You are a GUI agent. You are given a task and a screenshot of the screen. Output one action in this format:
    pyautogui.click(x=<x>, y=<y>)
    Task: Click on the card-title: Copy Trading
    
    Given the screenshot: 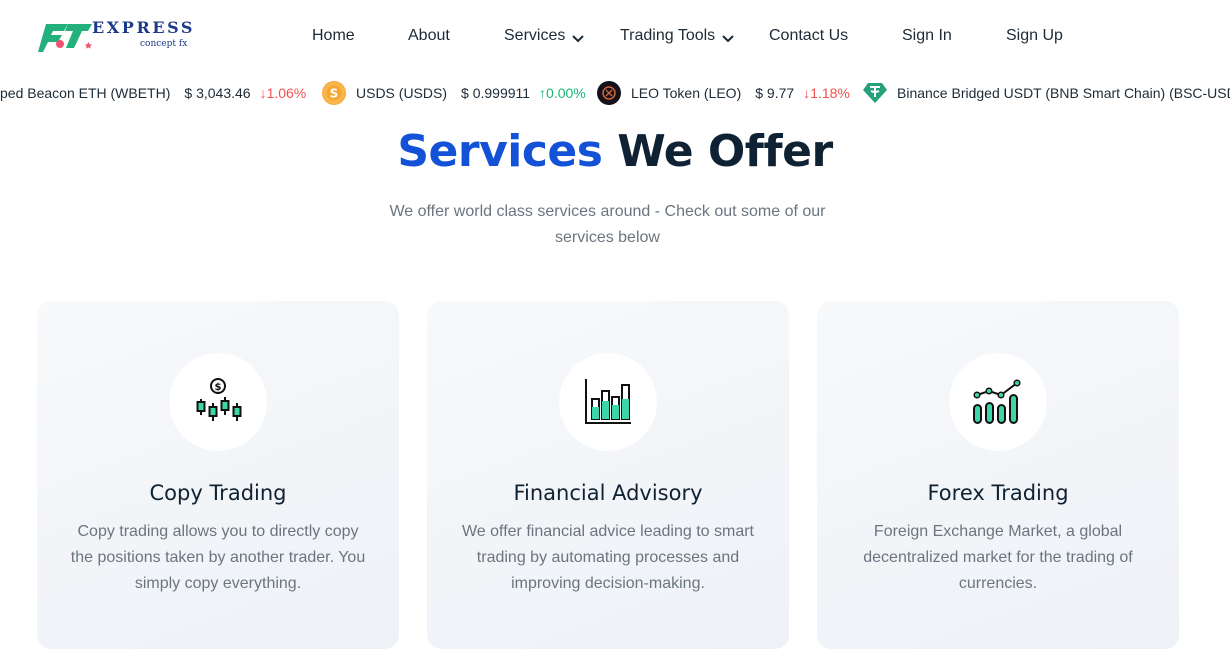 What is the action you would take?
    pyautogui.click(x=218, y=493)
    